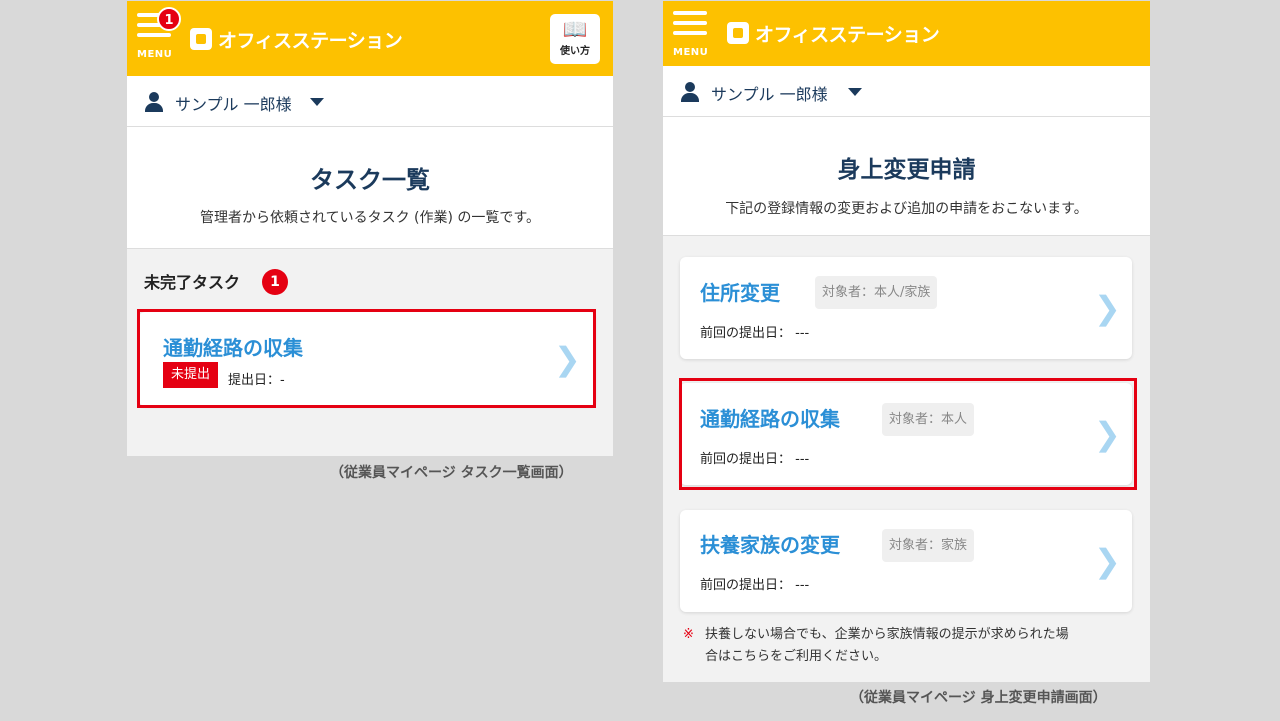 Image resolution: width=1280 pixels, height=721 pixels. Describe the element at coordinates (691, 23) in the screenshot. I see `hamburger-menu-icon` at that location.